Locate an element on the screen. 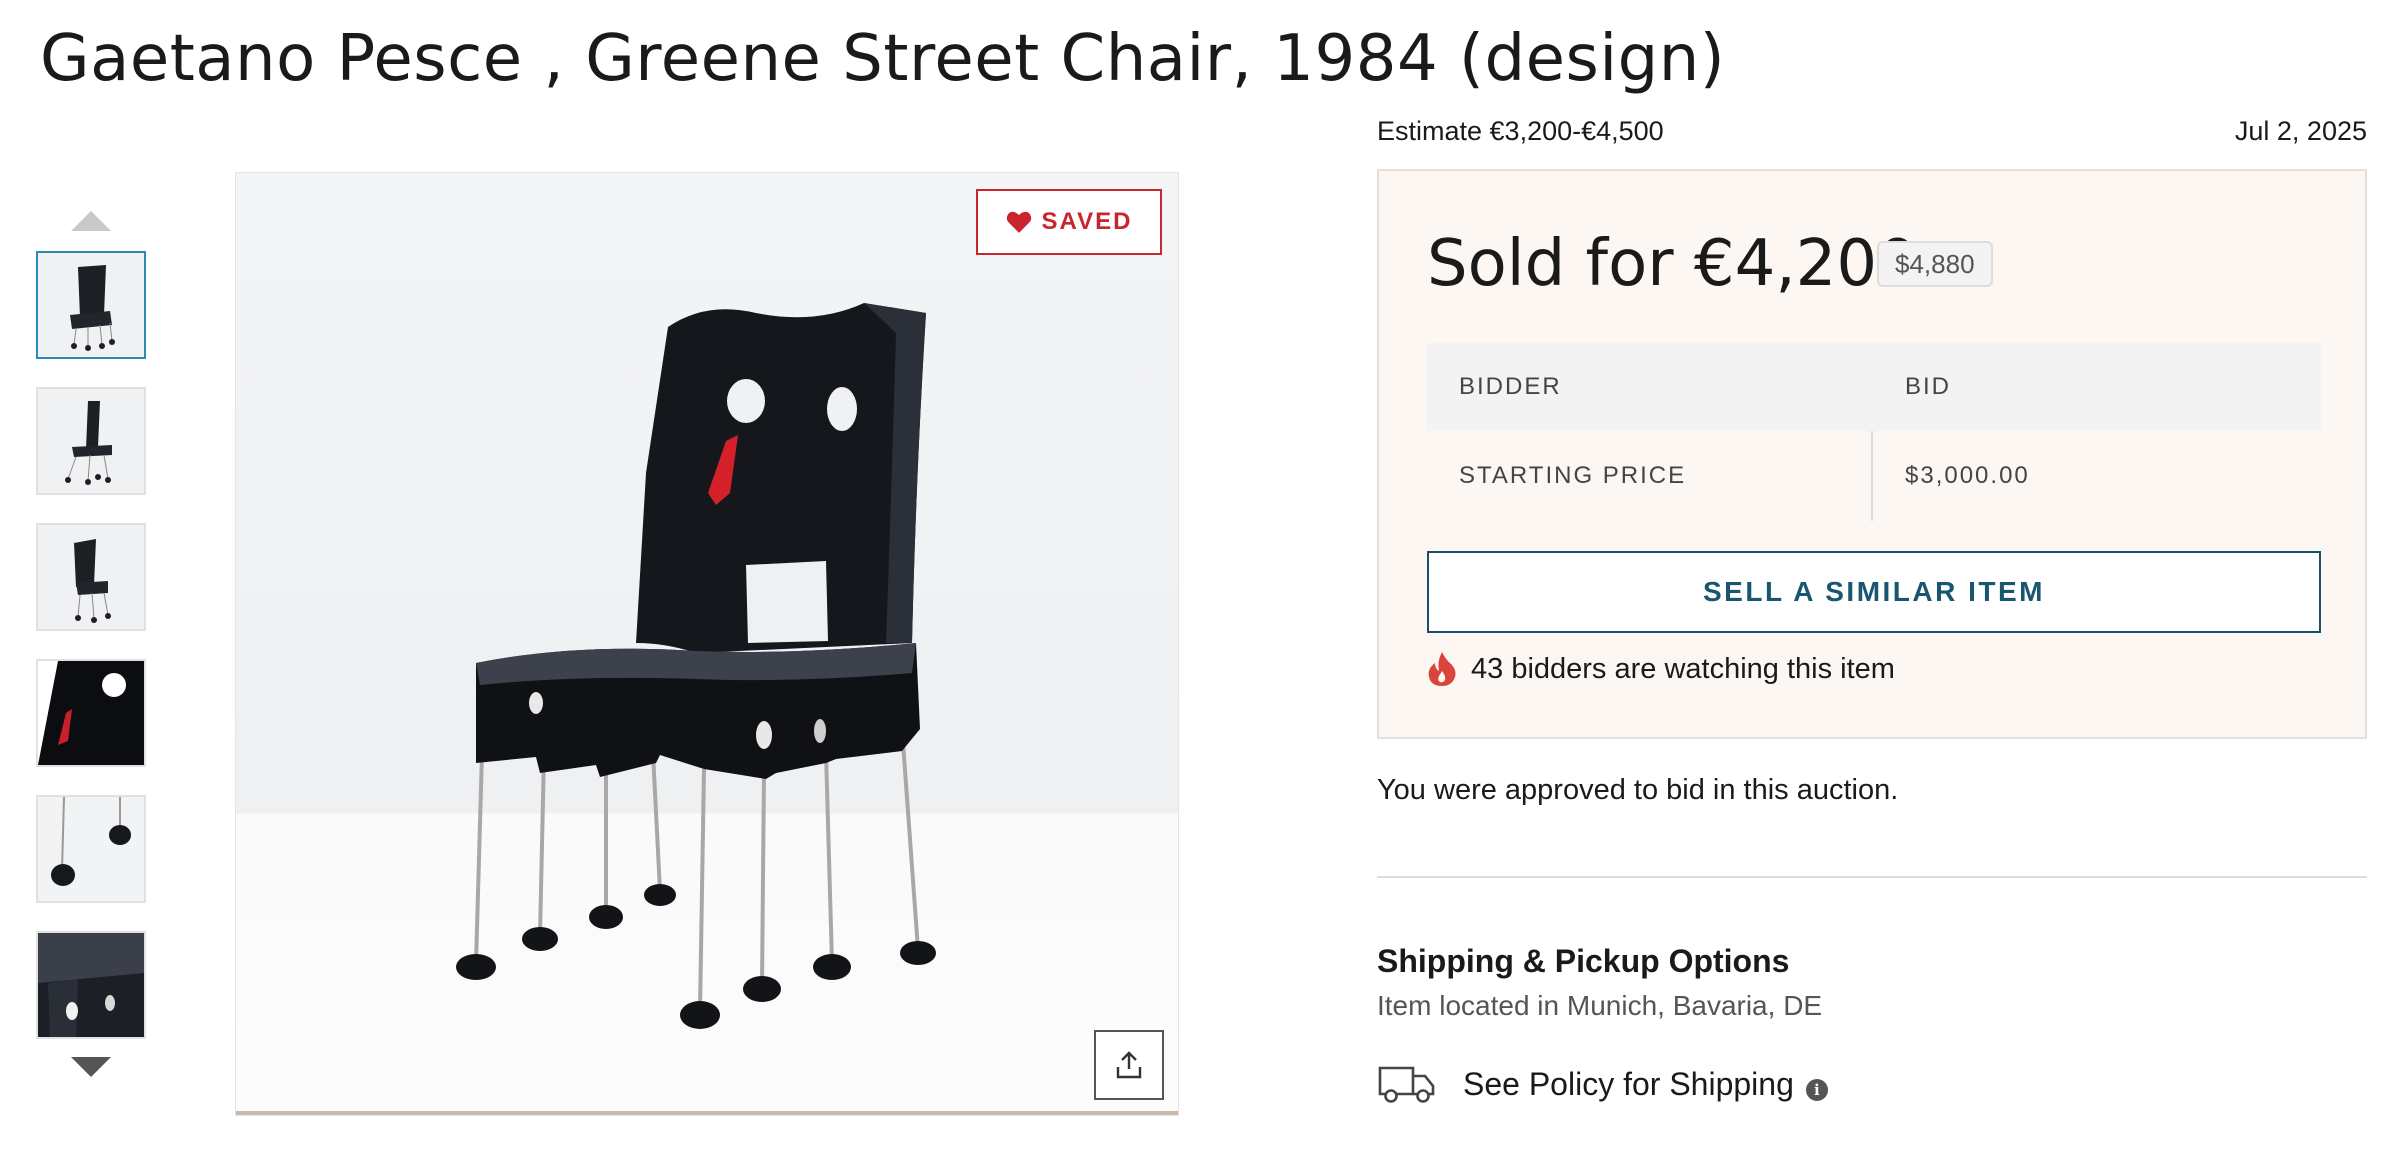 The height and width of the screenshot is (1164, 2400). thumbnails-up-arrow-icon is located at coordinates (91, 221).